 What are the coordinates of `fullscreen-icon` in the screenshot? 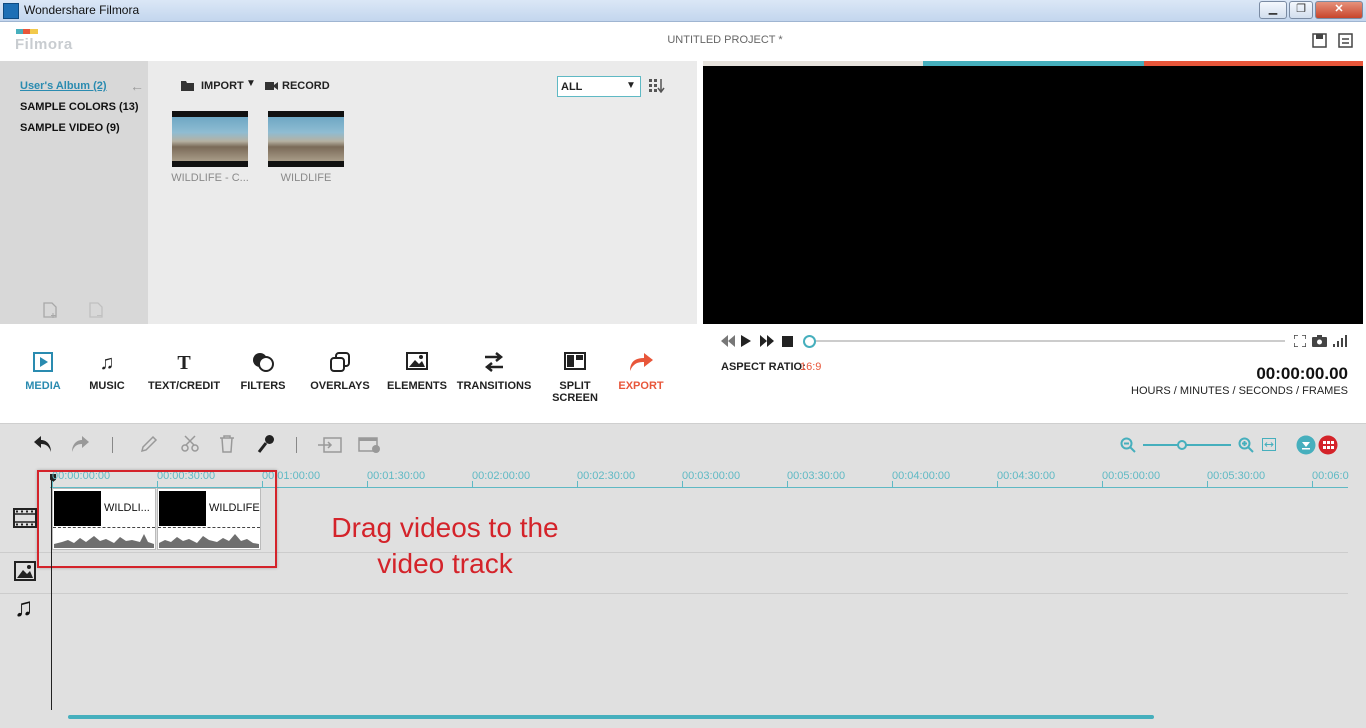 It's located at (1300, 341).